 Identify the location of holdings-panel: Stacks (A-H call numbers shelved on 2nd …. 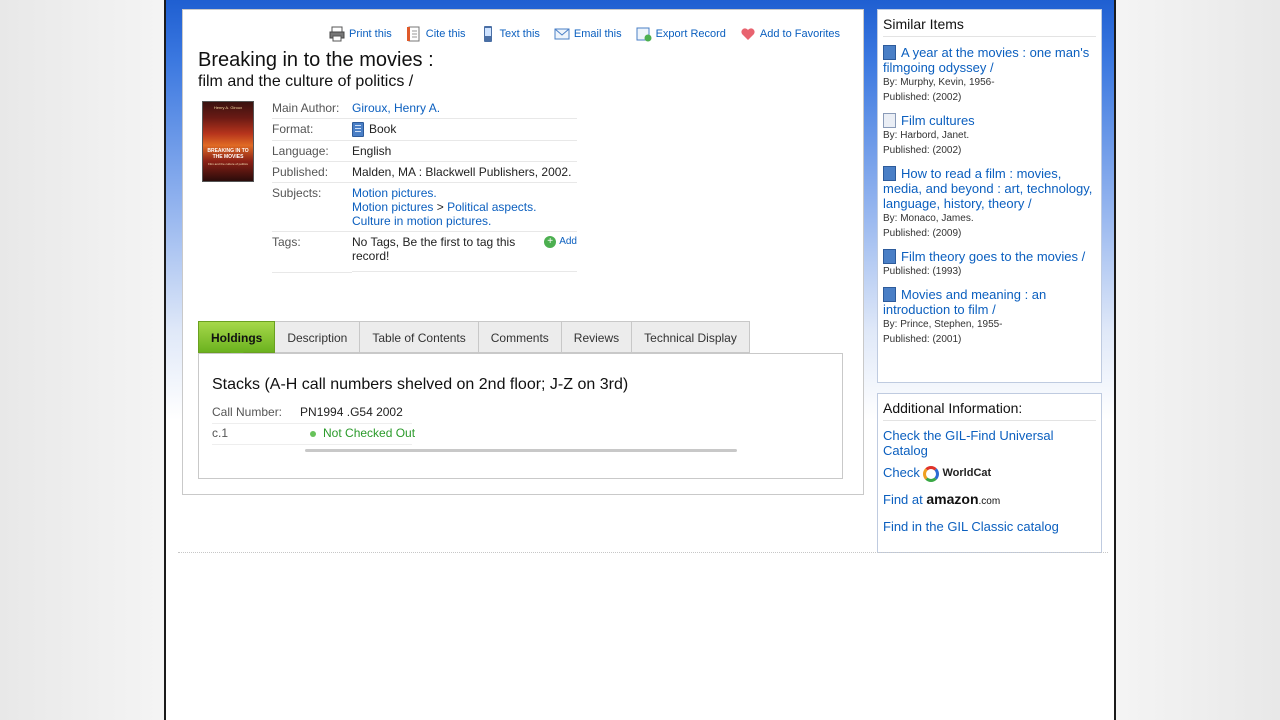
(520, 416).